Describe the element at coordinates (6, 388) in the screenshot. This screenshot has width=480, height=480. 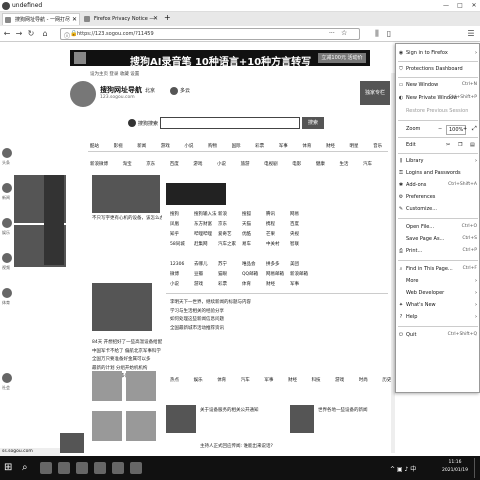
I see `side-nav-label: 社会` at that location.